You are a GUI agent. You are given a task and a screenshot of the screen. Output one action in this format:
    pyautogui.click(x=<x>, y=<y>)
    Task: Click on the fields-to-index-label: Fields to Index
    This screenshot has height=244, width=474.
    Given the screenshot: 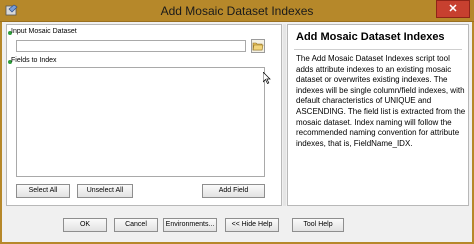 What is the action you would take?
    pyautogui.click(x=34, y=60)
    